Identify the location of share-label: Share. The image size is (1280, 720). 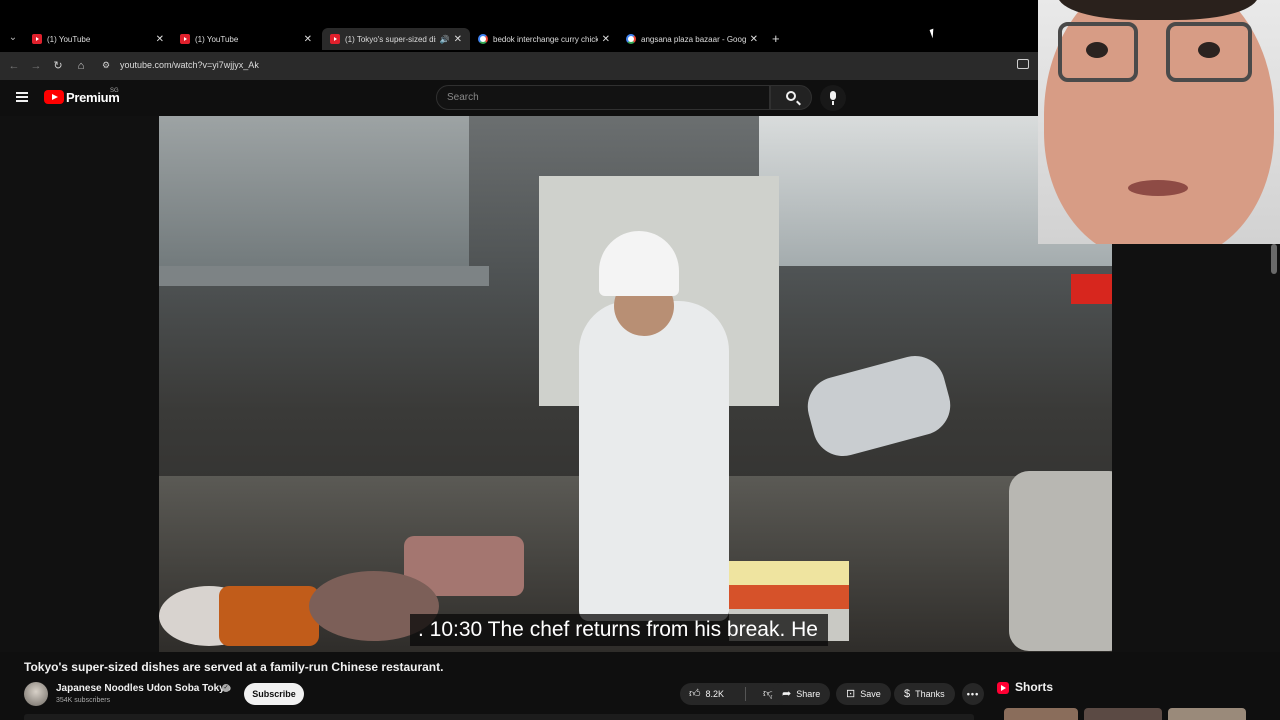
(808, 694).